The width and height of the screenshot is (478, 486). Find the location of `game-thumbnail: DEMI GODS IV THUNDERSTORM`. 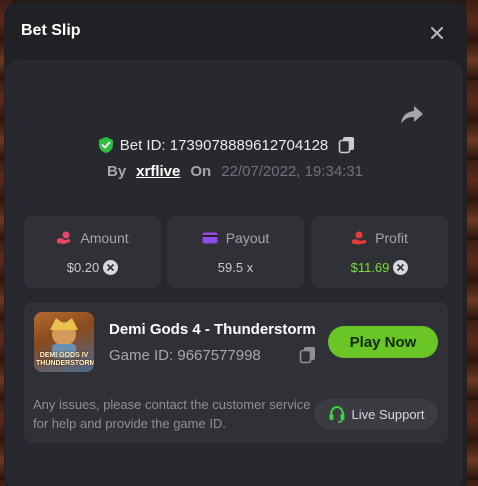

game-thumbnail: DEMI GODS IV THUNDERSTORM is located at coordinates (64, 342).